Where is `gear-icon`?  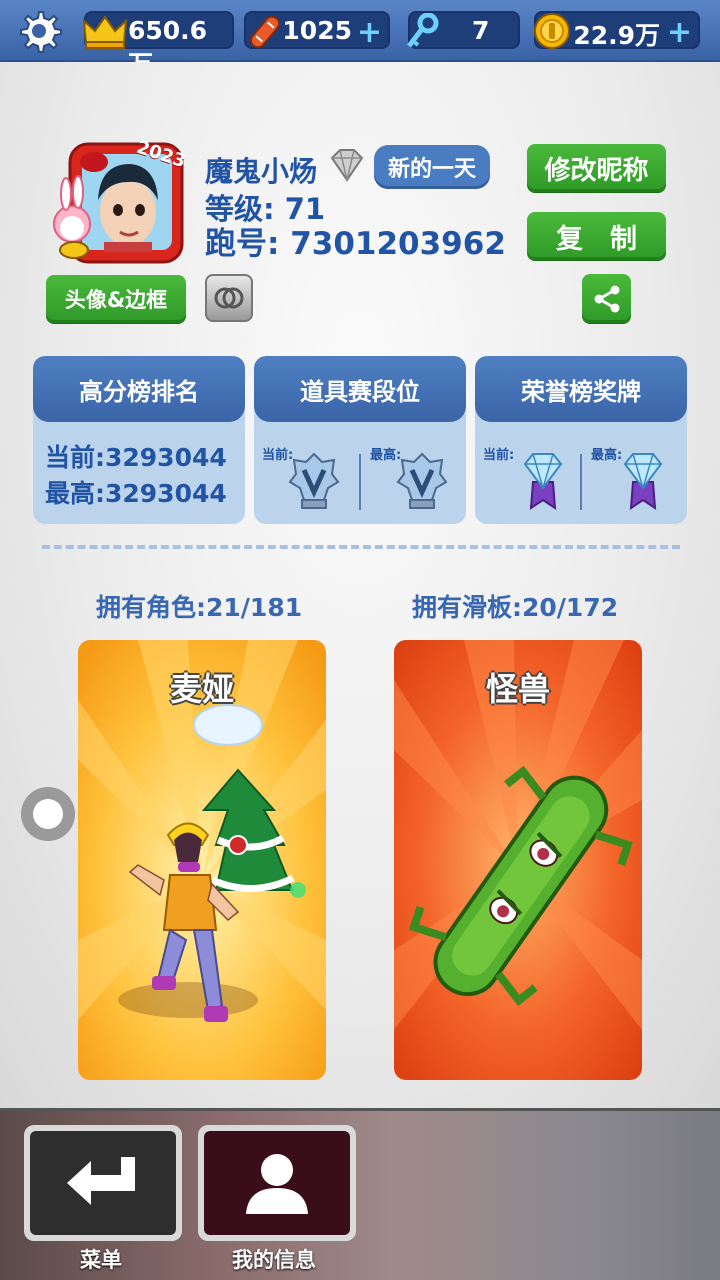 gear-icon is located at coordinates (39, 31).